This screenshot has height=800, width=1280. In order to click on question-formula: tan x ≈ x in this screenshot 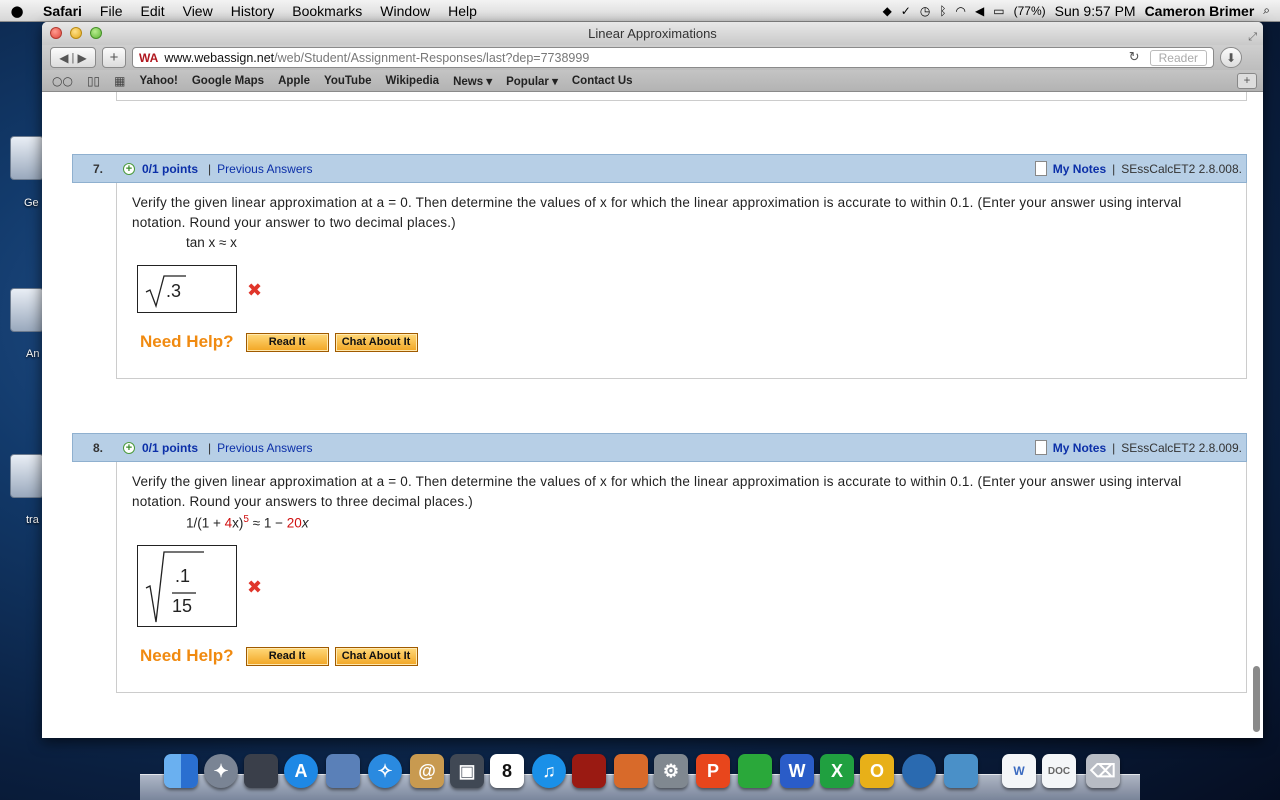, I will do `click(211, 242)`.